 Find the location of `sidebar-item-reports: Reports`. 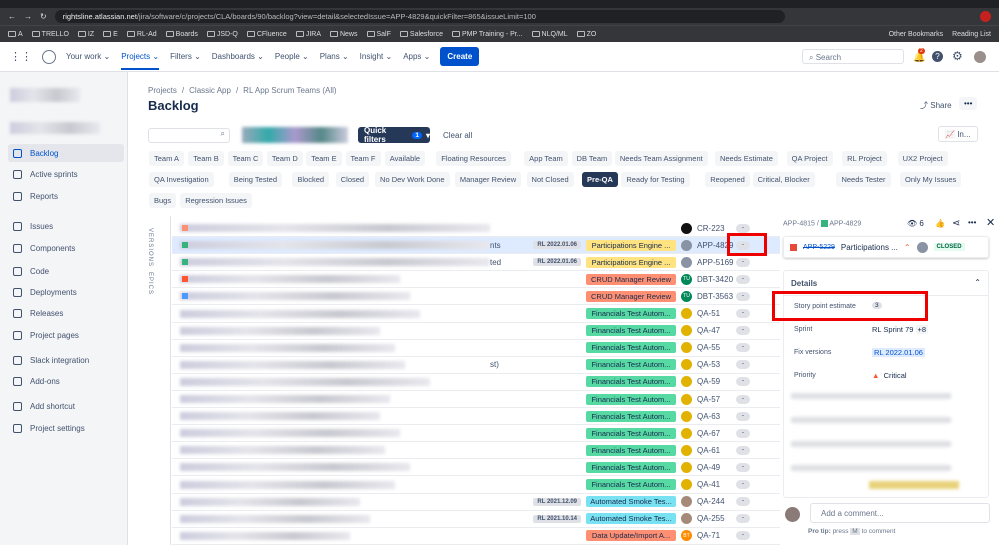

sidebar-item-reports: Reports is located at coordinates (66, 196).